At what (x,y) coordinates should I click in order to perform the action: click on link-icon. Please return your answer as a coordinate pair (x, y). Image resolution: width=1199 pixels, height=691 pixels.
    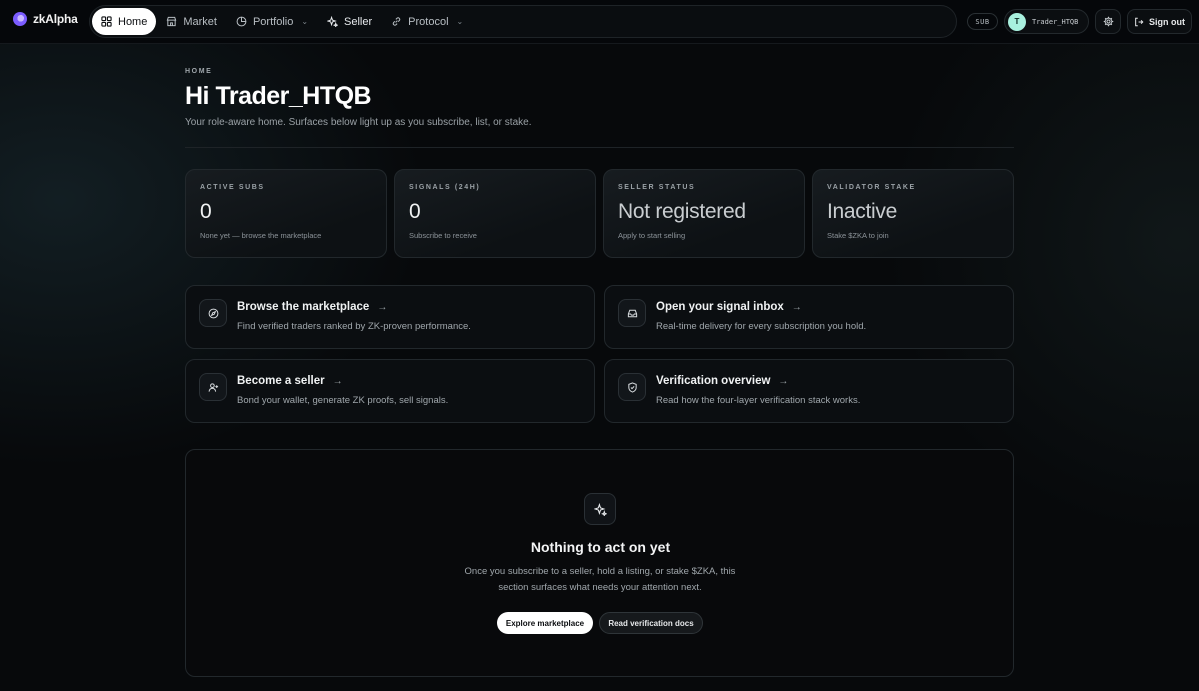
    Looking at the image, I should click on (396, 21).